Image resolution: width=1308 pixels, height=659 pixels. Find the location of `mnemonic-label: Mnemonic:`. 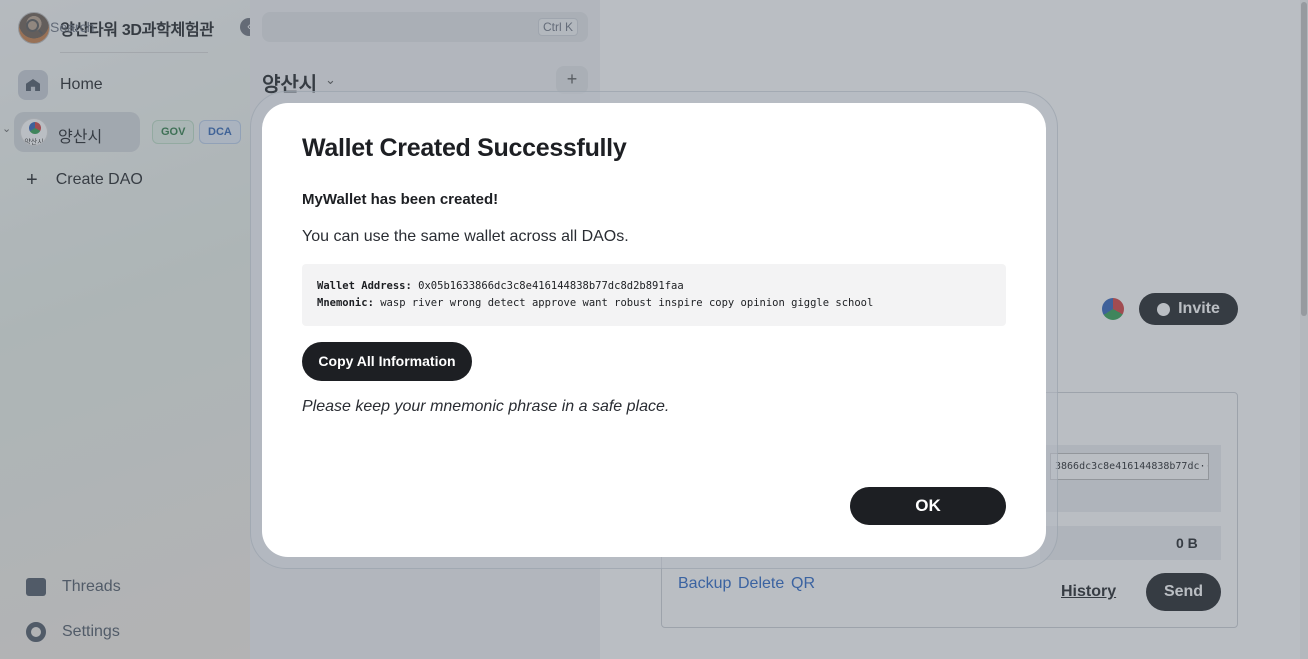

mnemonic-label: Mnemonic: is located at coordinates (345, 303).